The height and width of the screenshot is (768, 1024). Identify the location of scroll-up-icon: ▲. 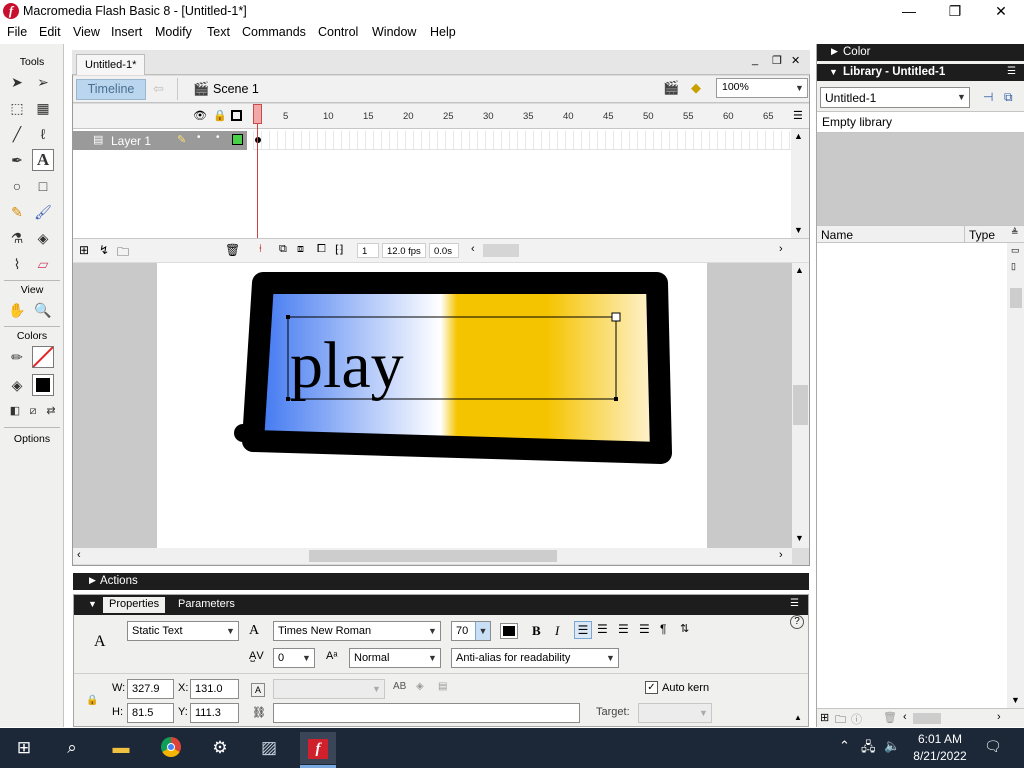
(798, 136).